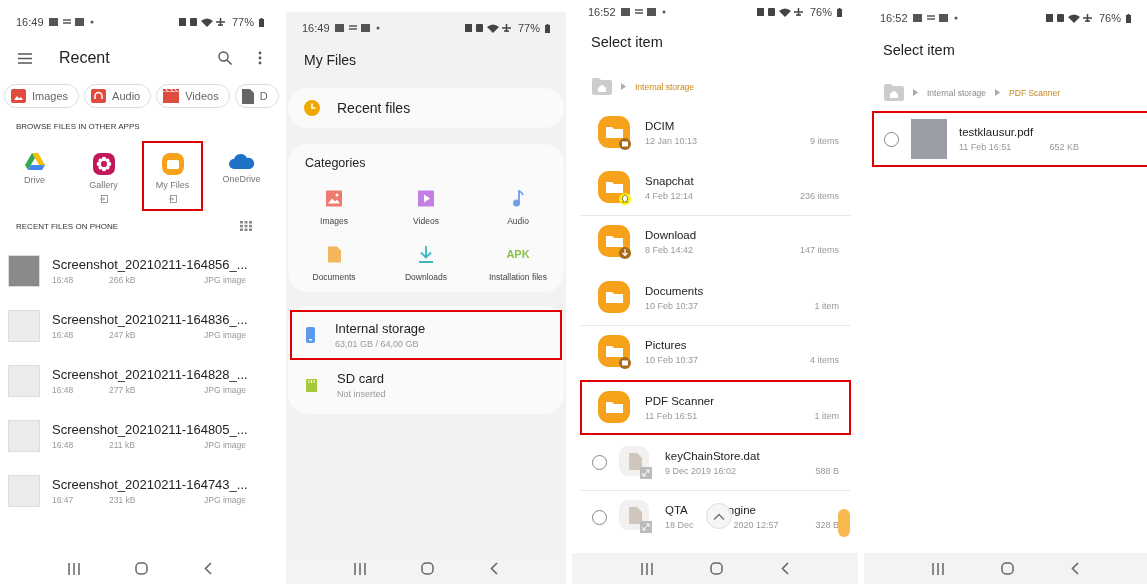  Describe the element at coordinates (78, 126) in the screenshot. I see `section-header: BROWSE FILES IN OTHER APPS` at that location.